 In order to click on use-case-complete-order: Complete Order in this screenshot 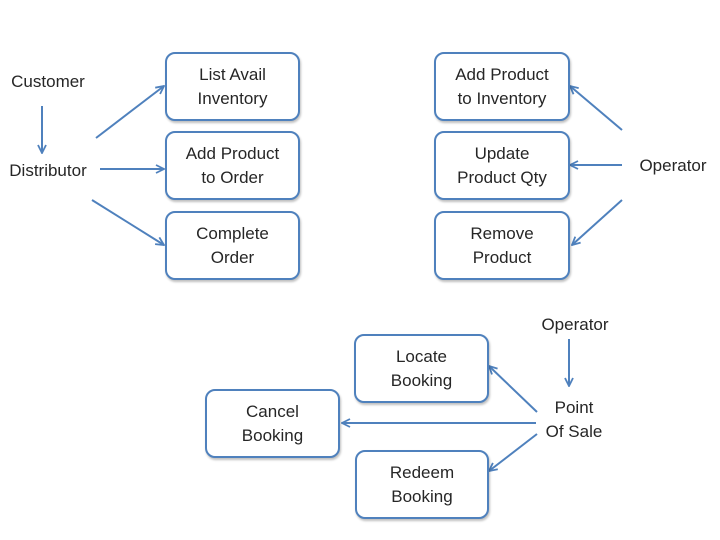, I will do `click(232, 245)`.